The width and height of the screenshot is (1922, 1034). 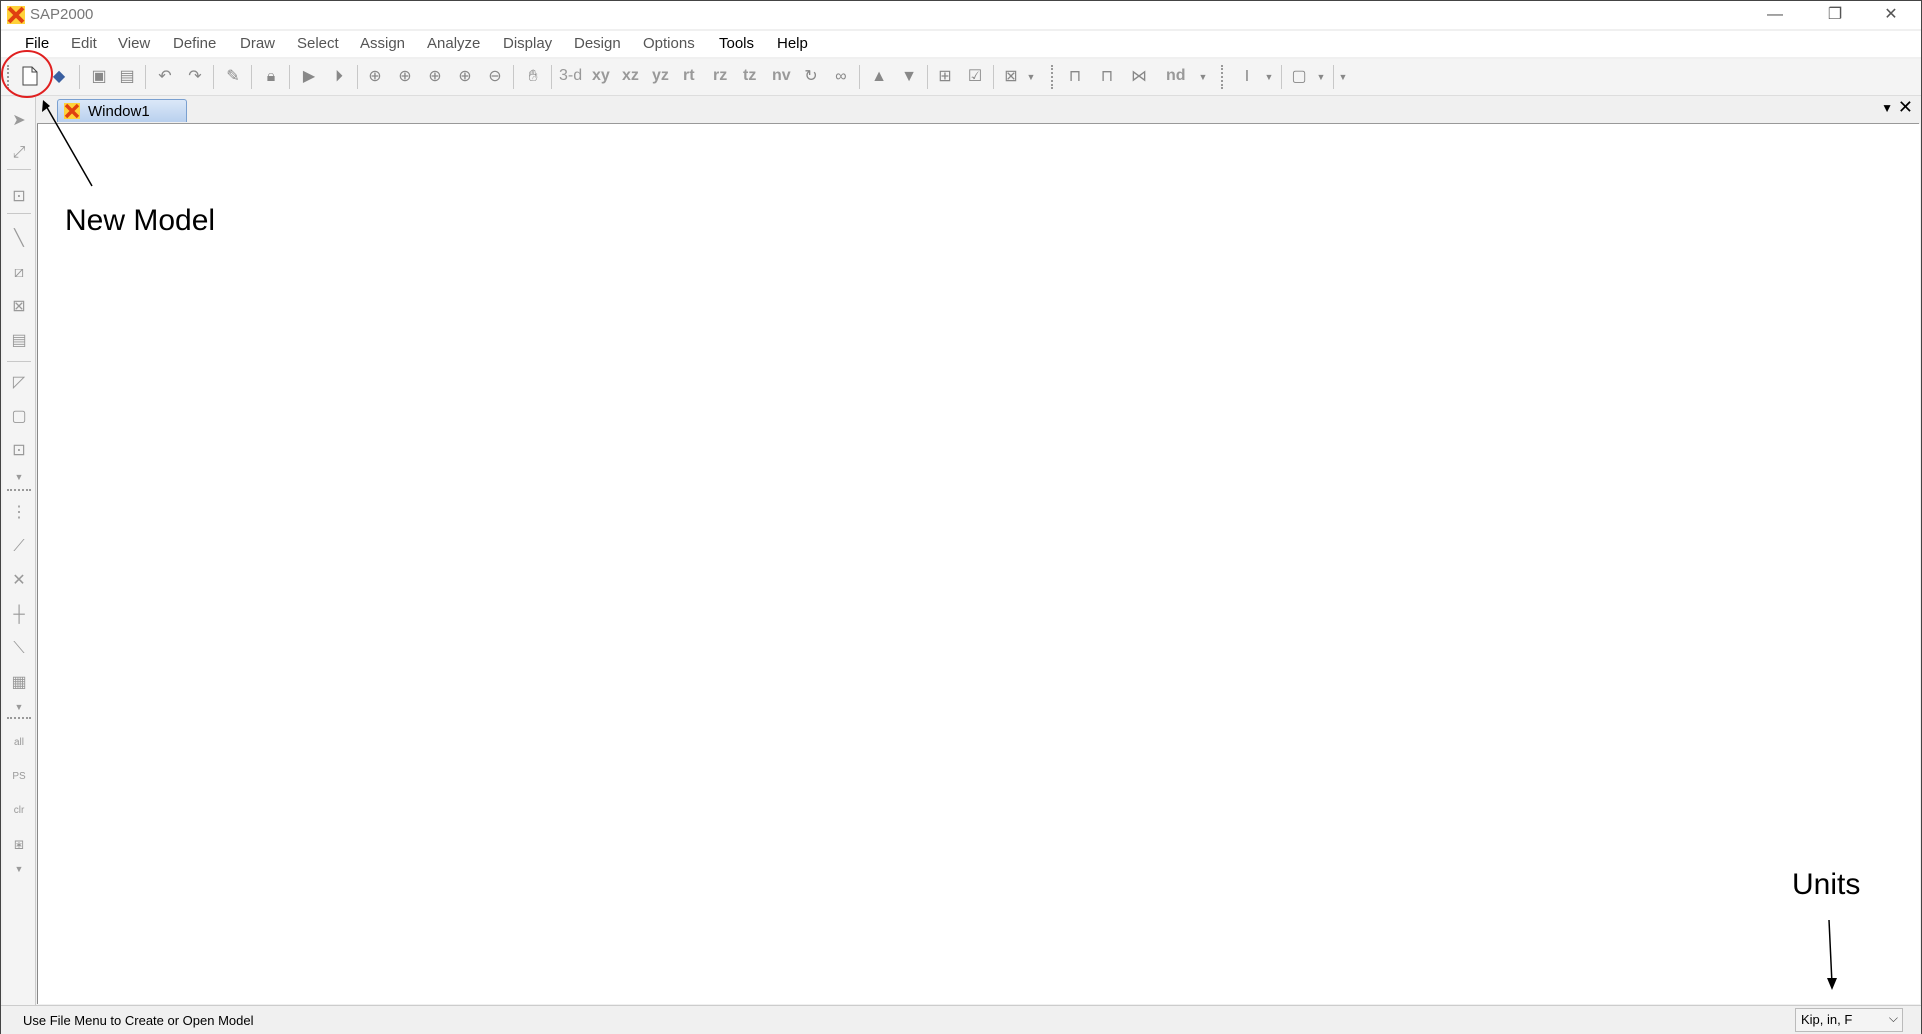 I want to click on restore-button: ❐, so click(x=1835, y=15).